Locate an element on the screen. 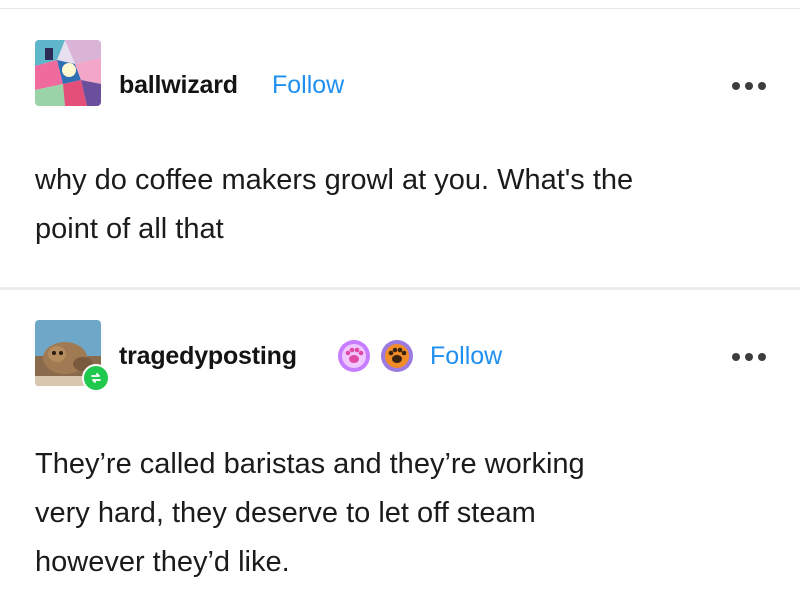 The image size is (800, 603). avatar is located at coordinates (68, 73).